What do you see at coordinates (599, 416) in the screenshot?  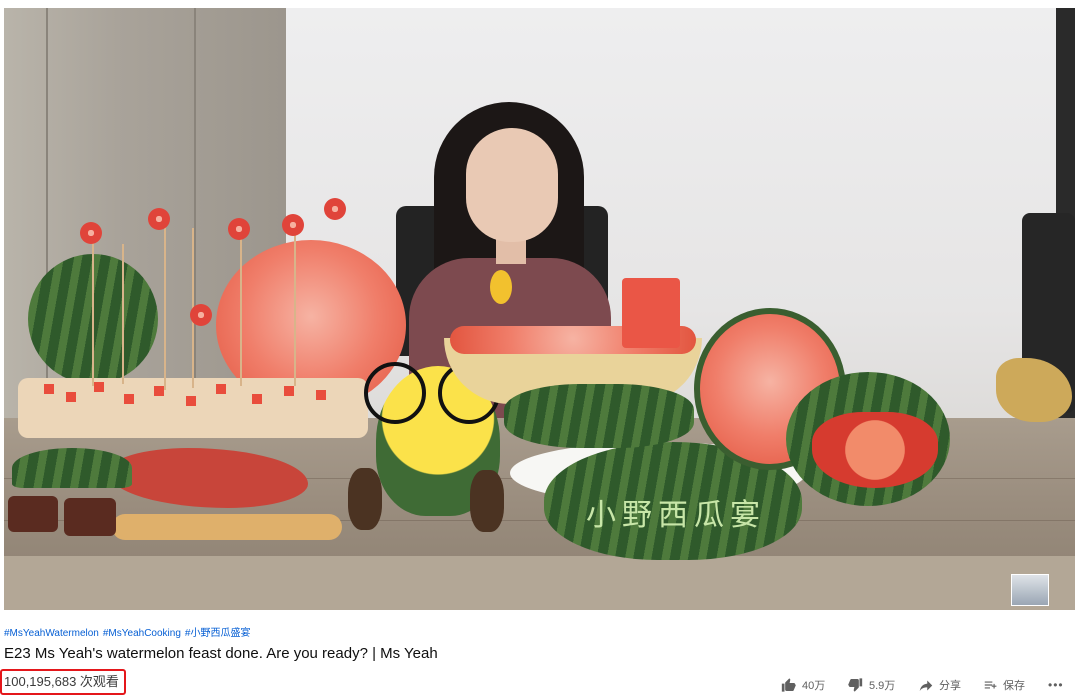 I see `melon-dragon-boat` at bounding box center [599, 416].